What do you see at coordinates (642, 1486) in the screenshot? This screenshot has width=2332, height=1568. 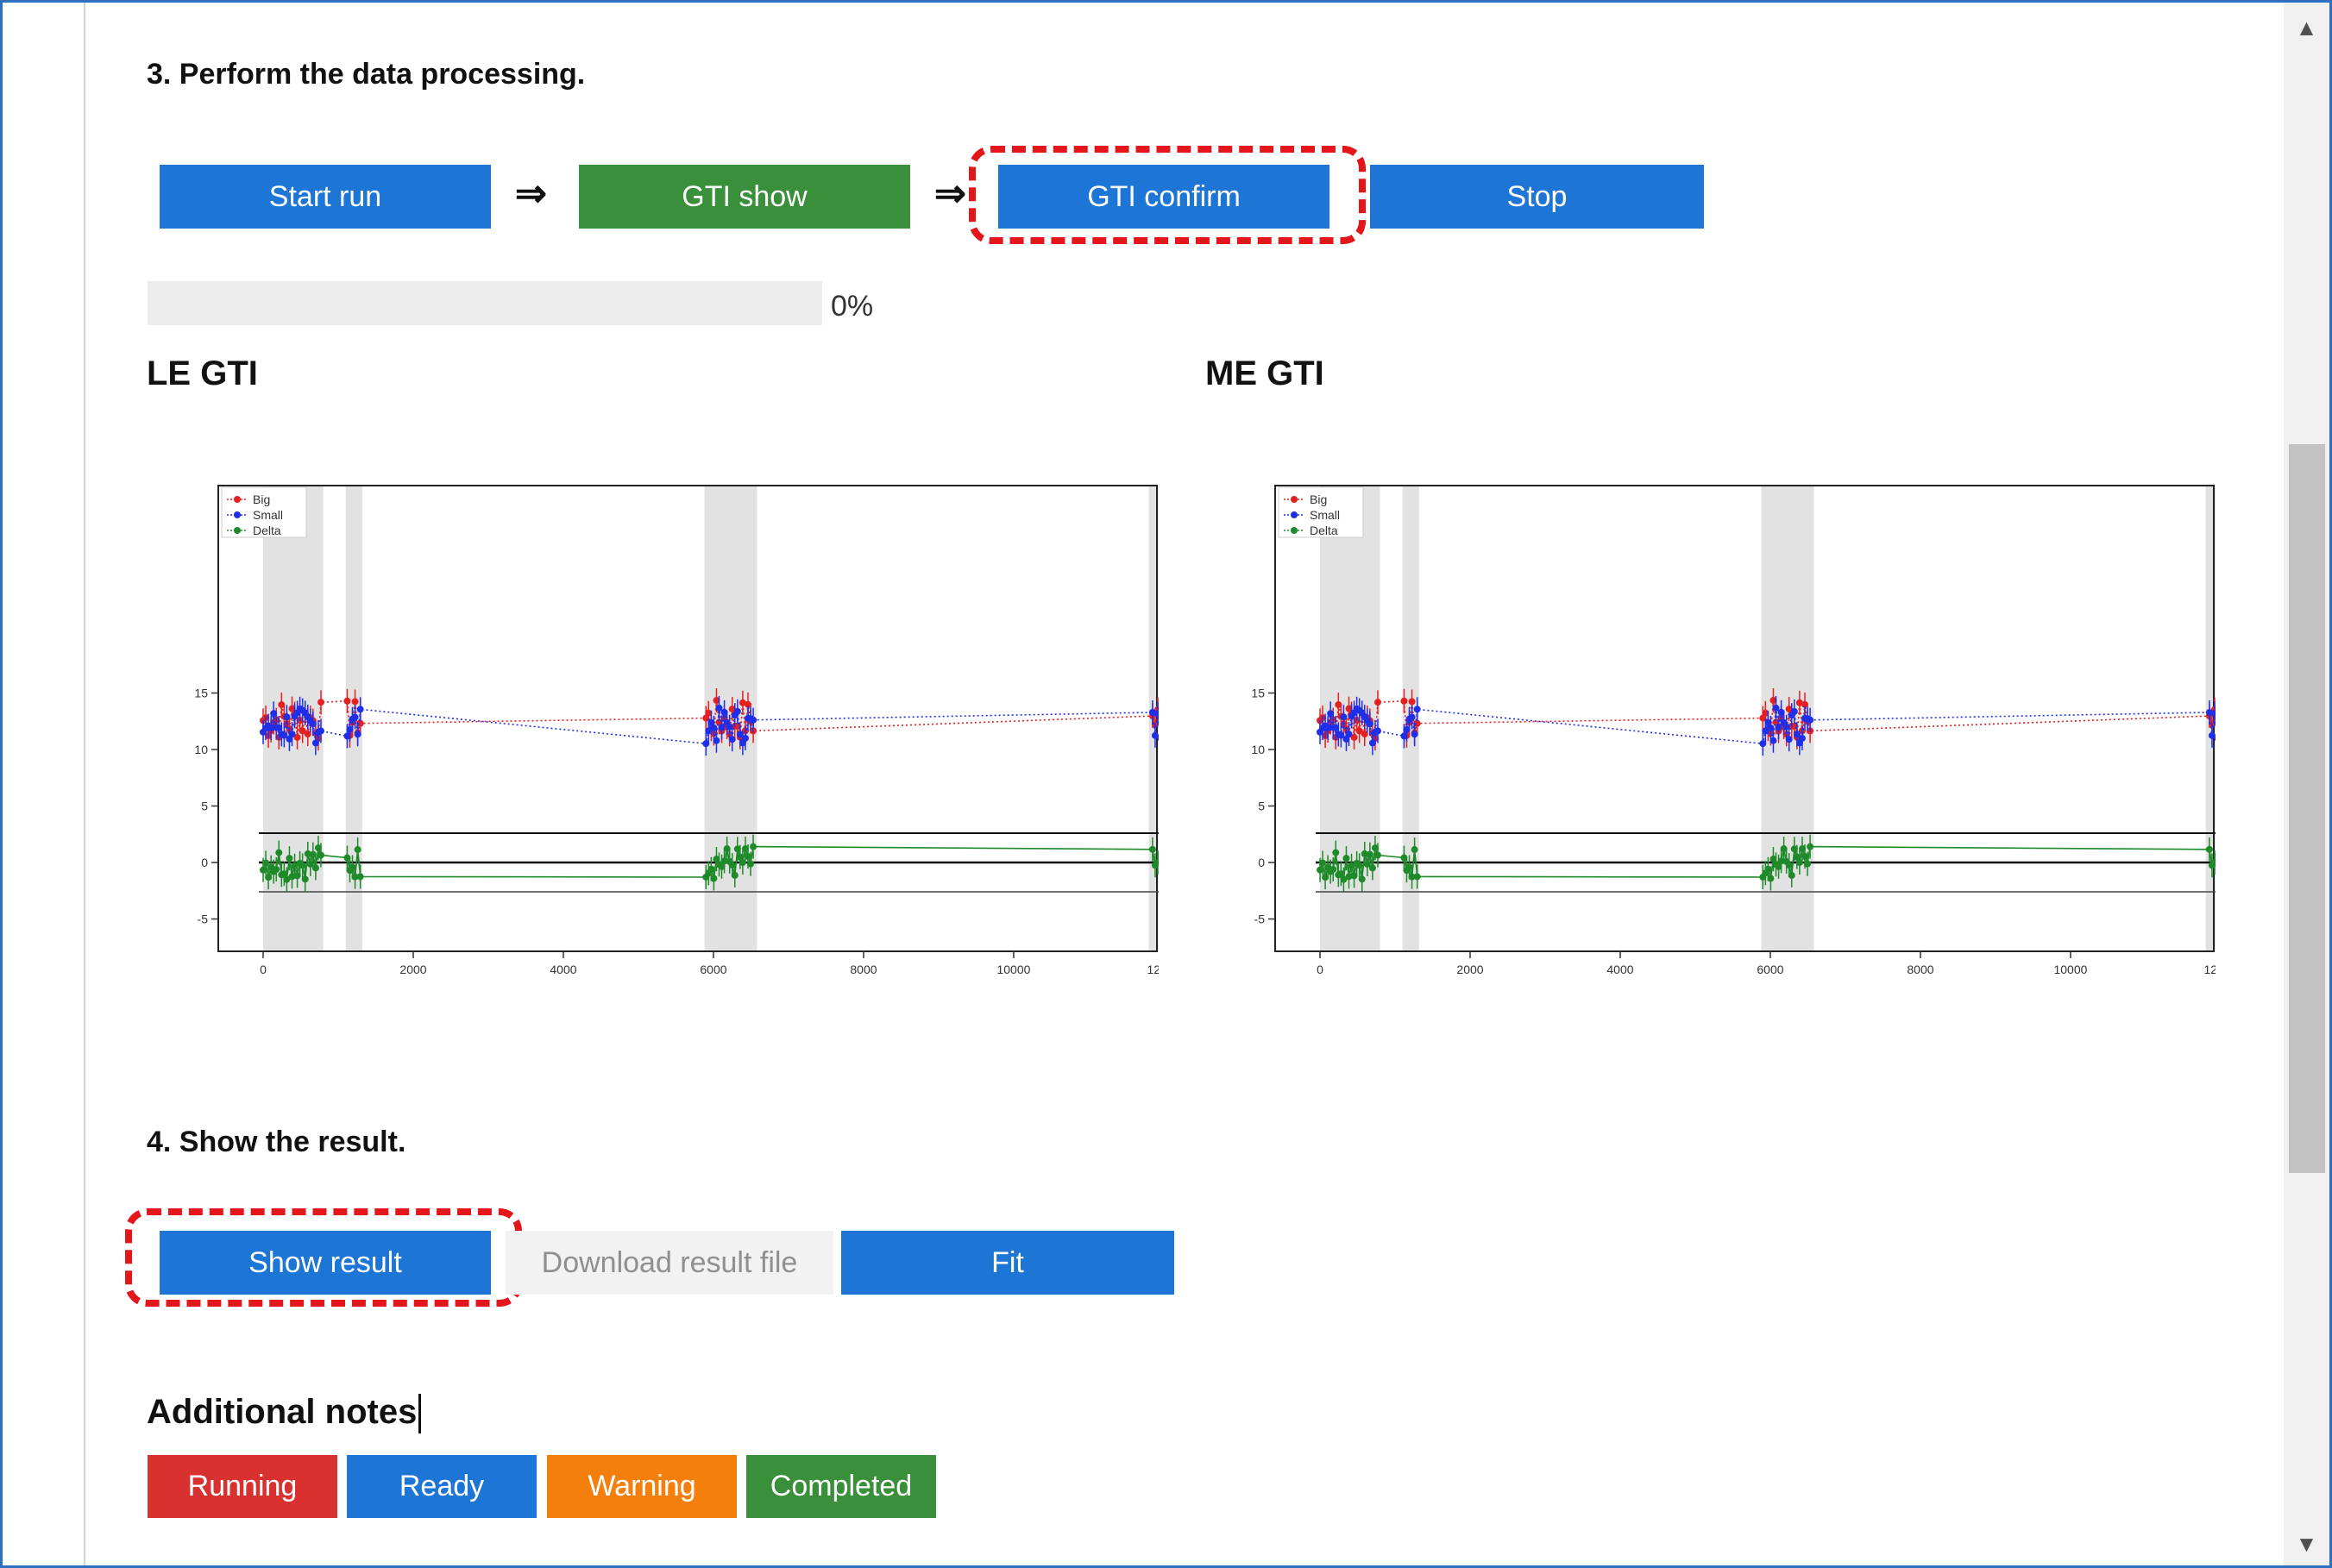 I see `status-warning: Warning` at bounding box center [642, 1486].